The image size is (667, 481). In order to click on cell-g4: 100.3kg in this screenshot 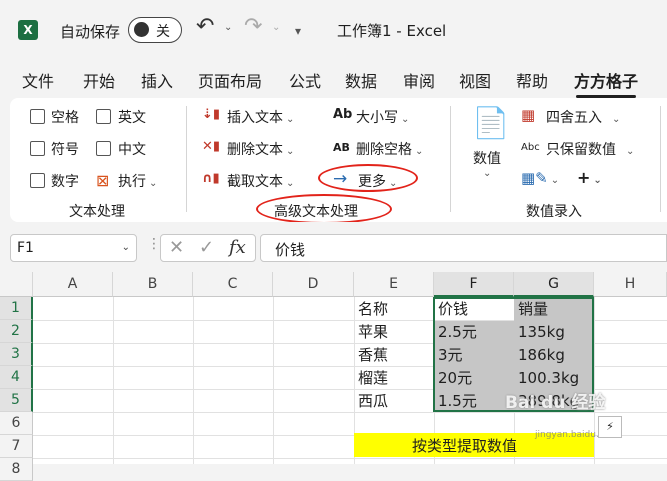, I will do `click(546, 378)`.